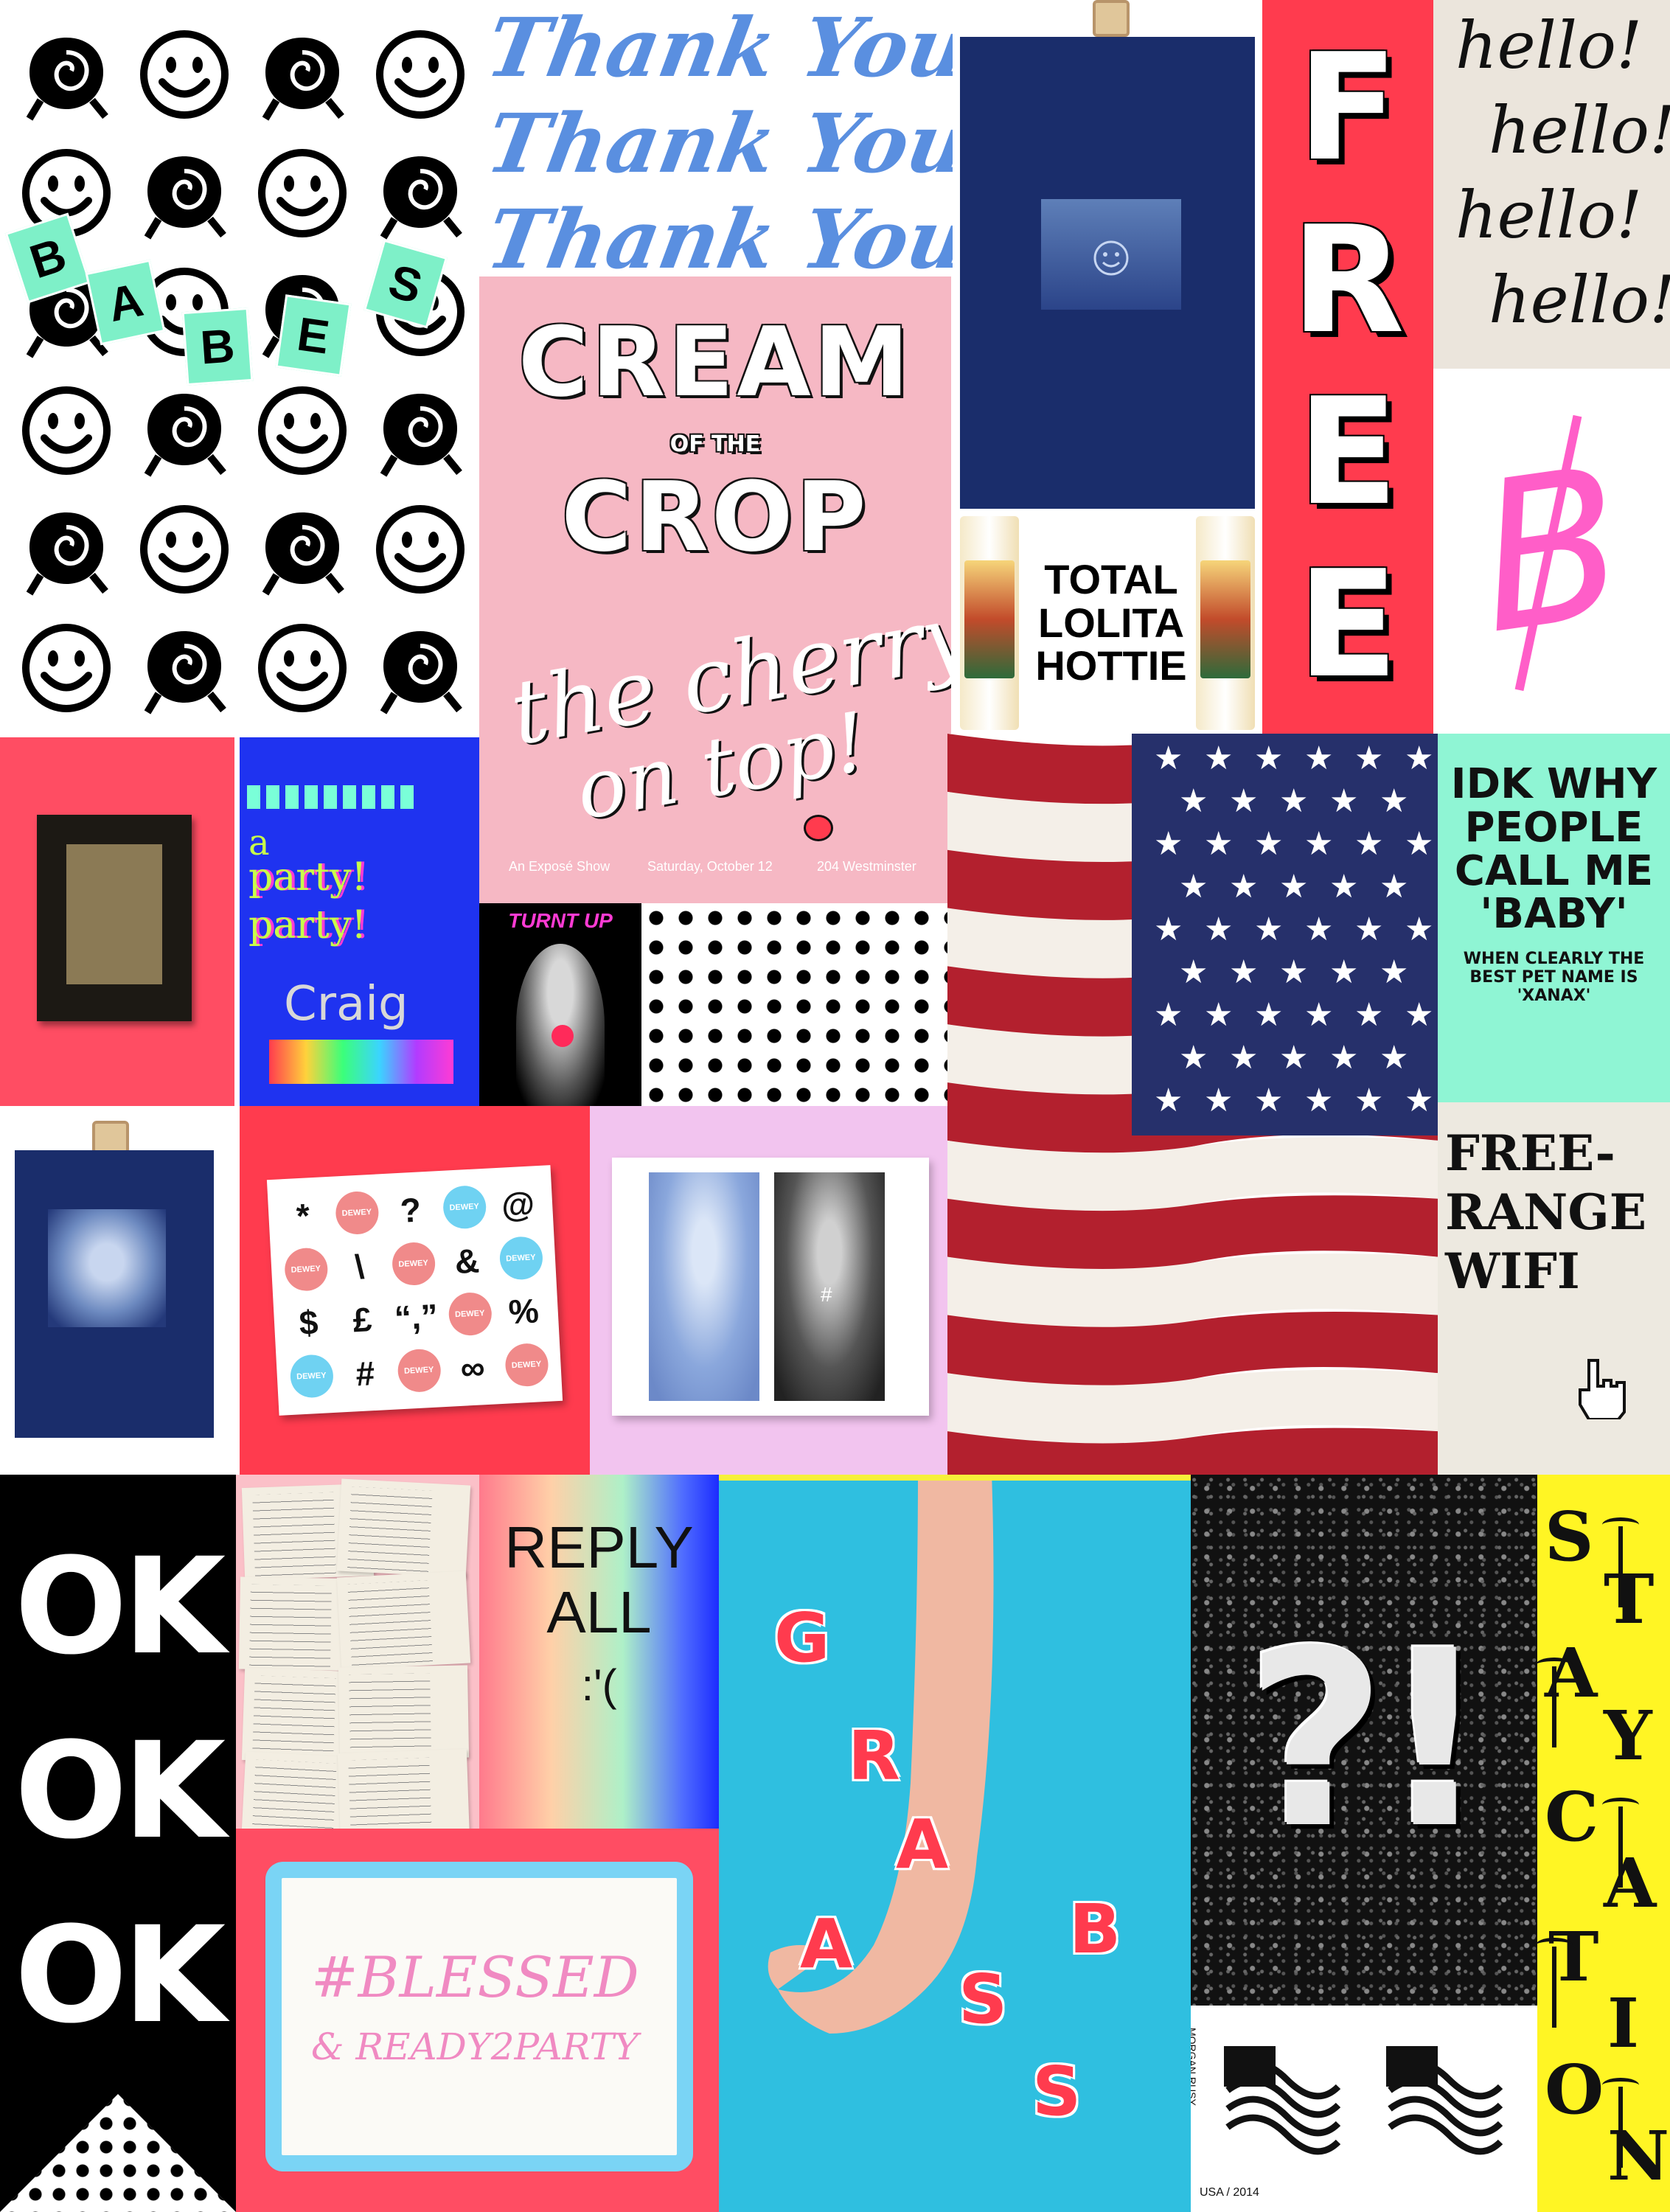  What do you see at coordinates (710, 866) in the screenshot?
I see `poster-footer-mid: Saturday, October 12` at bounding box center [710, 866].